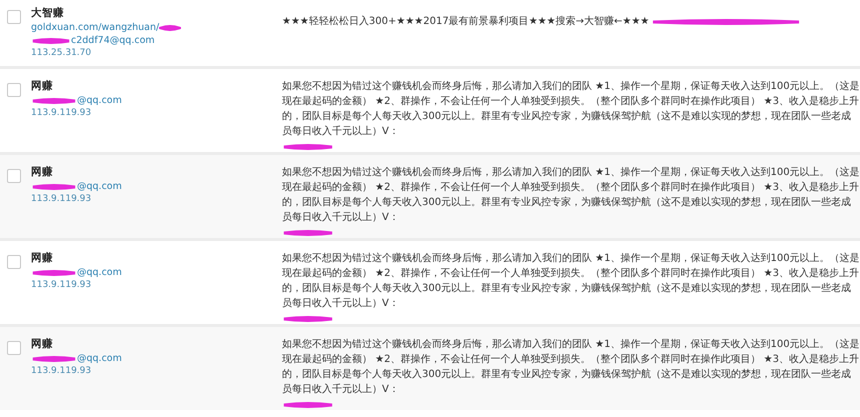 The image size is (860, 417). I want to click on author-url: goldxuan.com/wangzhuan/, so click(95, 27).